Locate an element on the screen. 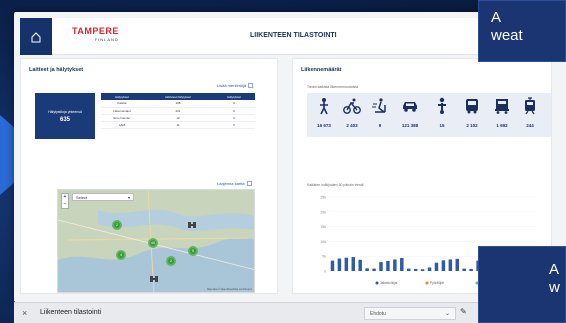 The width and height of the screenshot is (566, 323). logo-subtext: FINLAND is located at coordinates (106, 39).